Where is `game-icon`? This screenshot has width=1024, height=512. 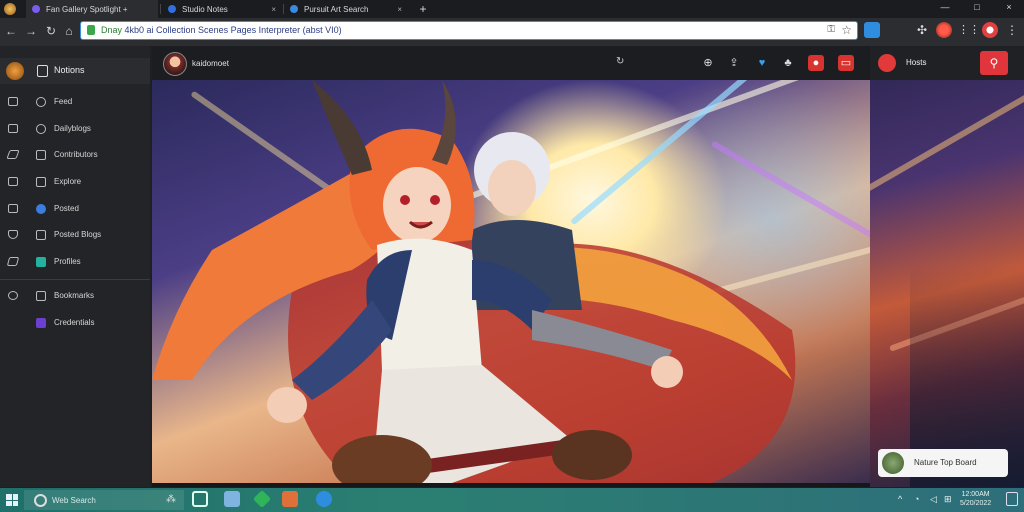 game-icon is located at coordinates (262, 499).